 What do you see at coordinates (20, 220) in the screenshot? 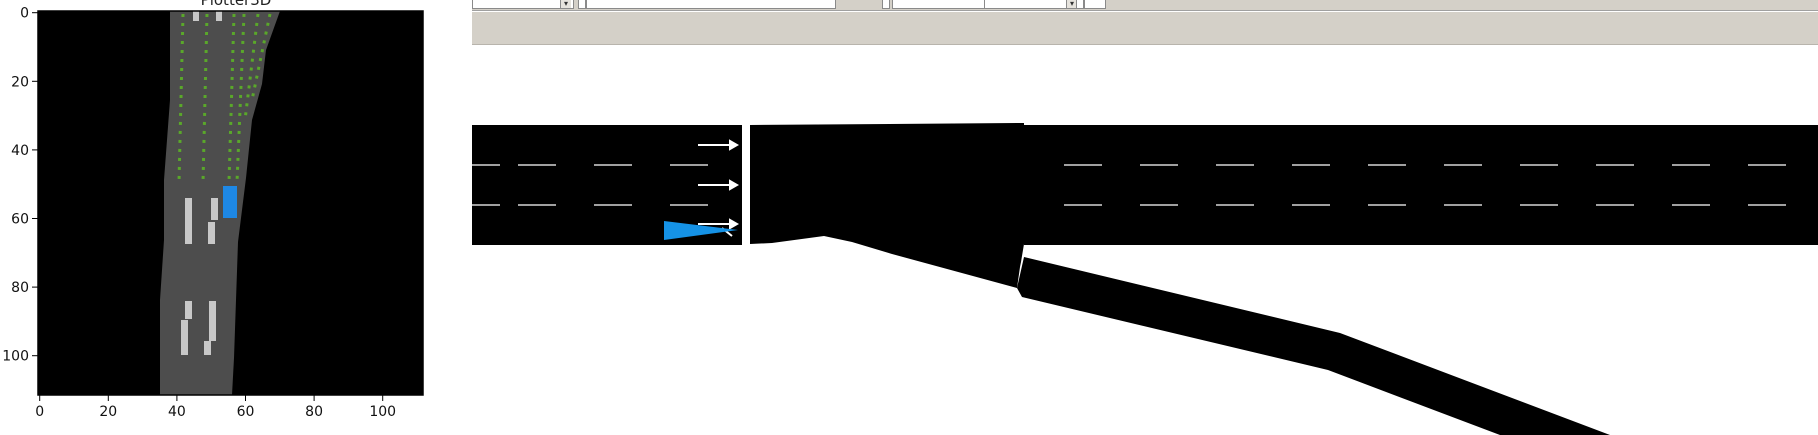
I see `y-tick-label: 60` at bounding box center [20, 220].